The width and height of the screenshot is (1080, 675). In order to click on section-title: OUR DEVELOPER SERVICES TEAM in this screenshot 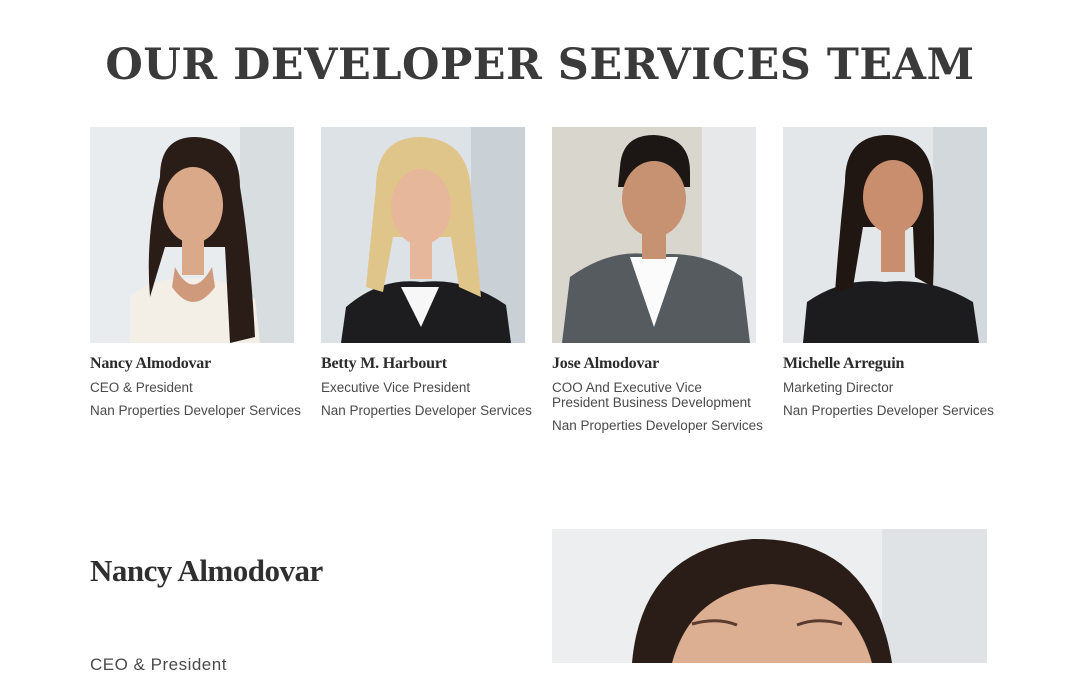, I will do `click(540, 65)`.